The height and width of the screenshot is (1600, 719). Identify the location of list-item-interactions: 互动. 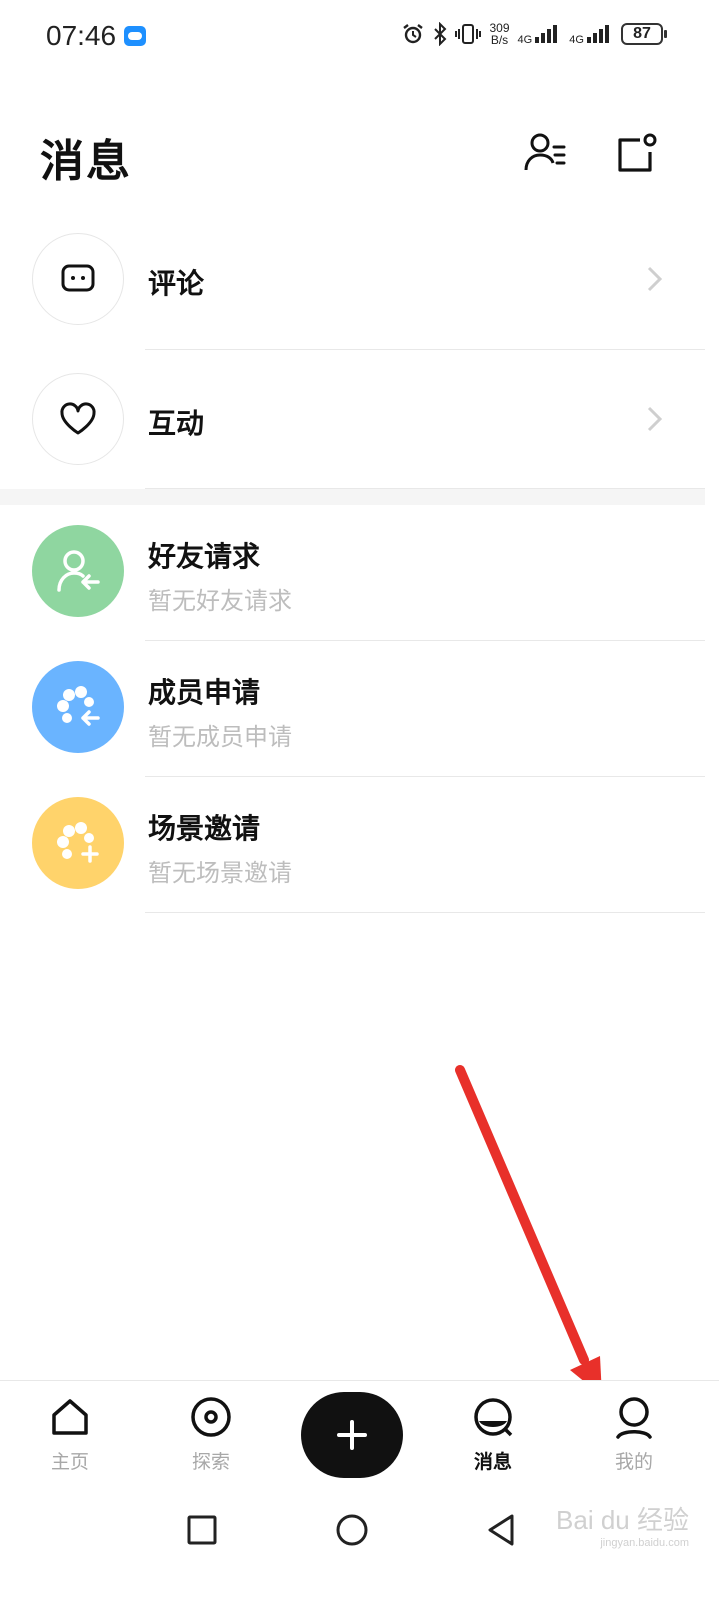
(359, 420).